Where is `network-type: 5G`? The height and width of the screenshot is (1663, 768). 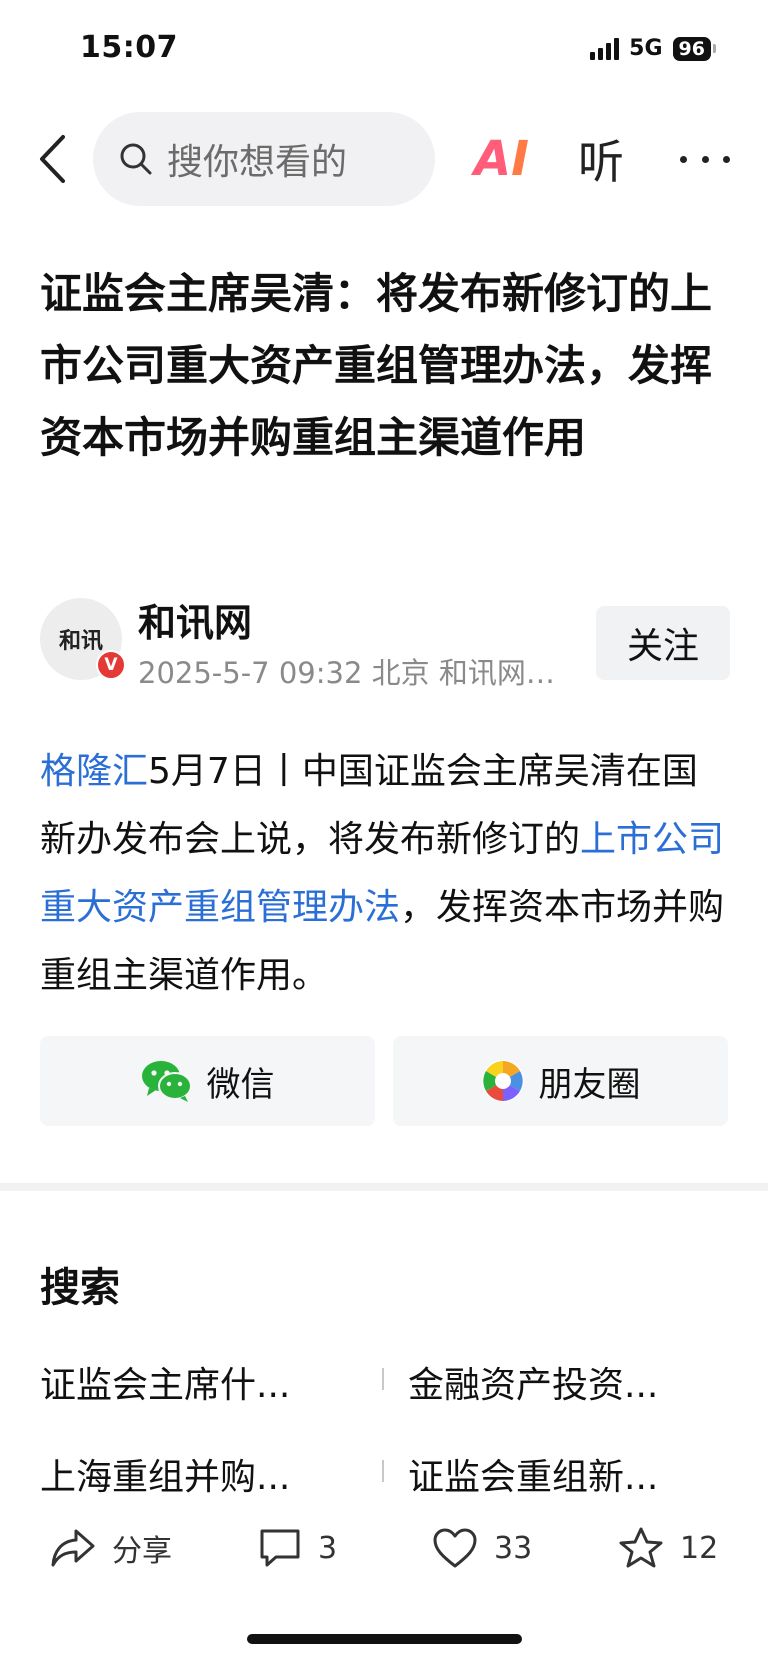 network-type: 5G is located at coordinates (646, 48).